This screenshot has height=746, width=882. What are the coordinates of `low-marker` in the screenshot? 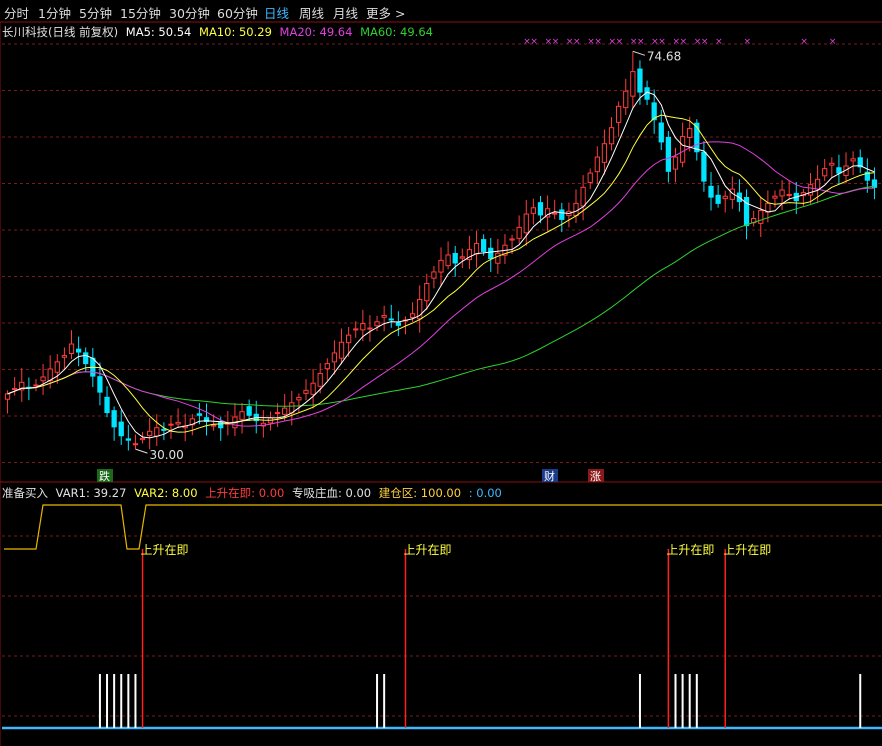 It's located at (141, 451).